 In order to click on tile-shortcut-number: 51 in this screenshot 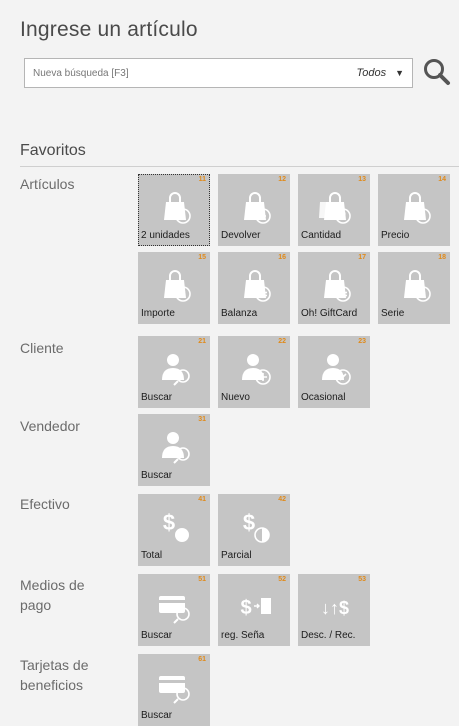, I will do `click(202, 579)`.